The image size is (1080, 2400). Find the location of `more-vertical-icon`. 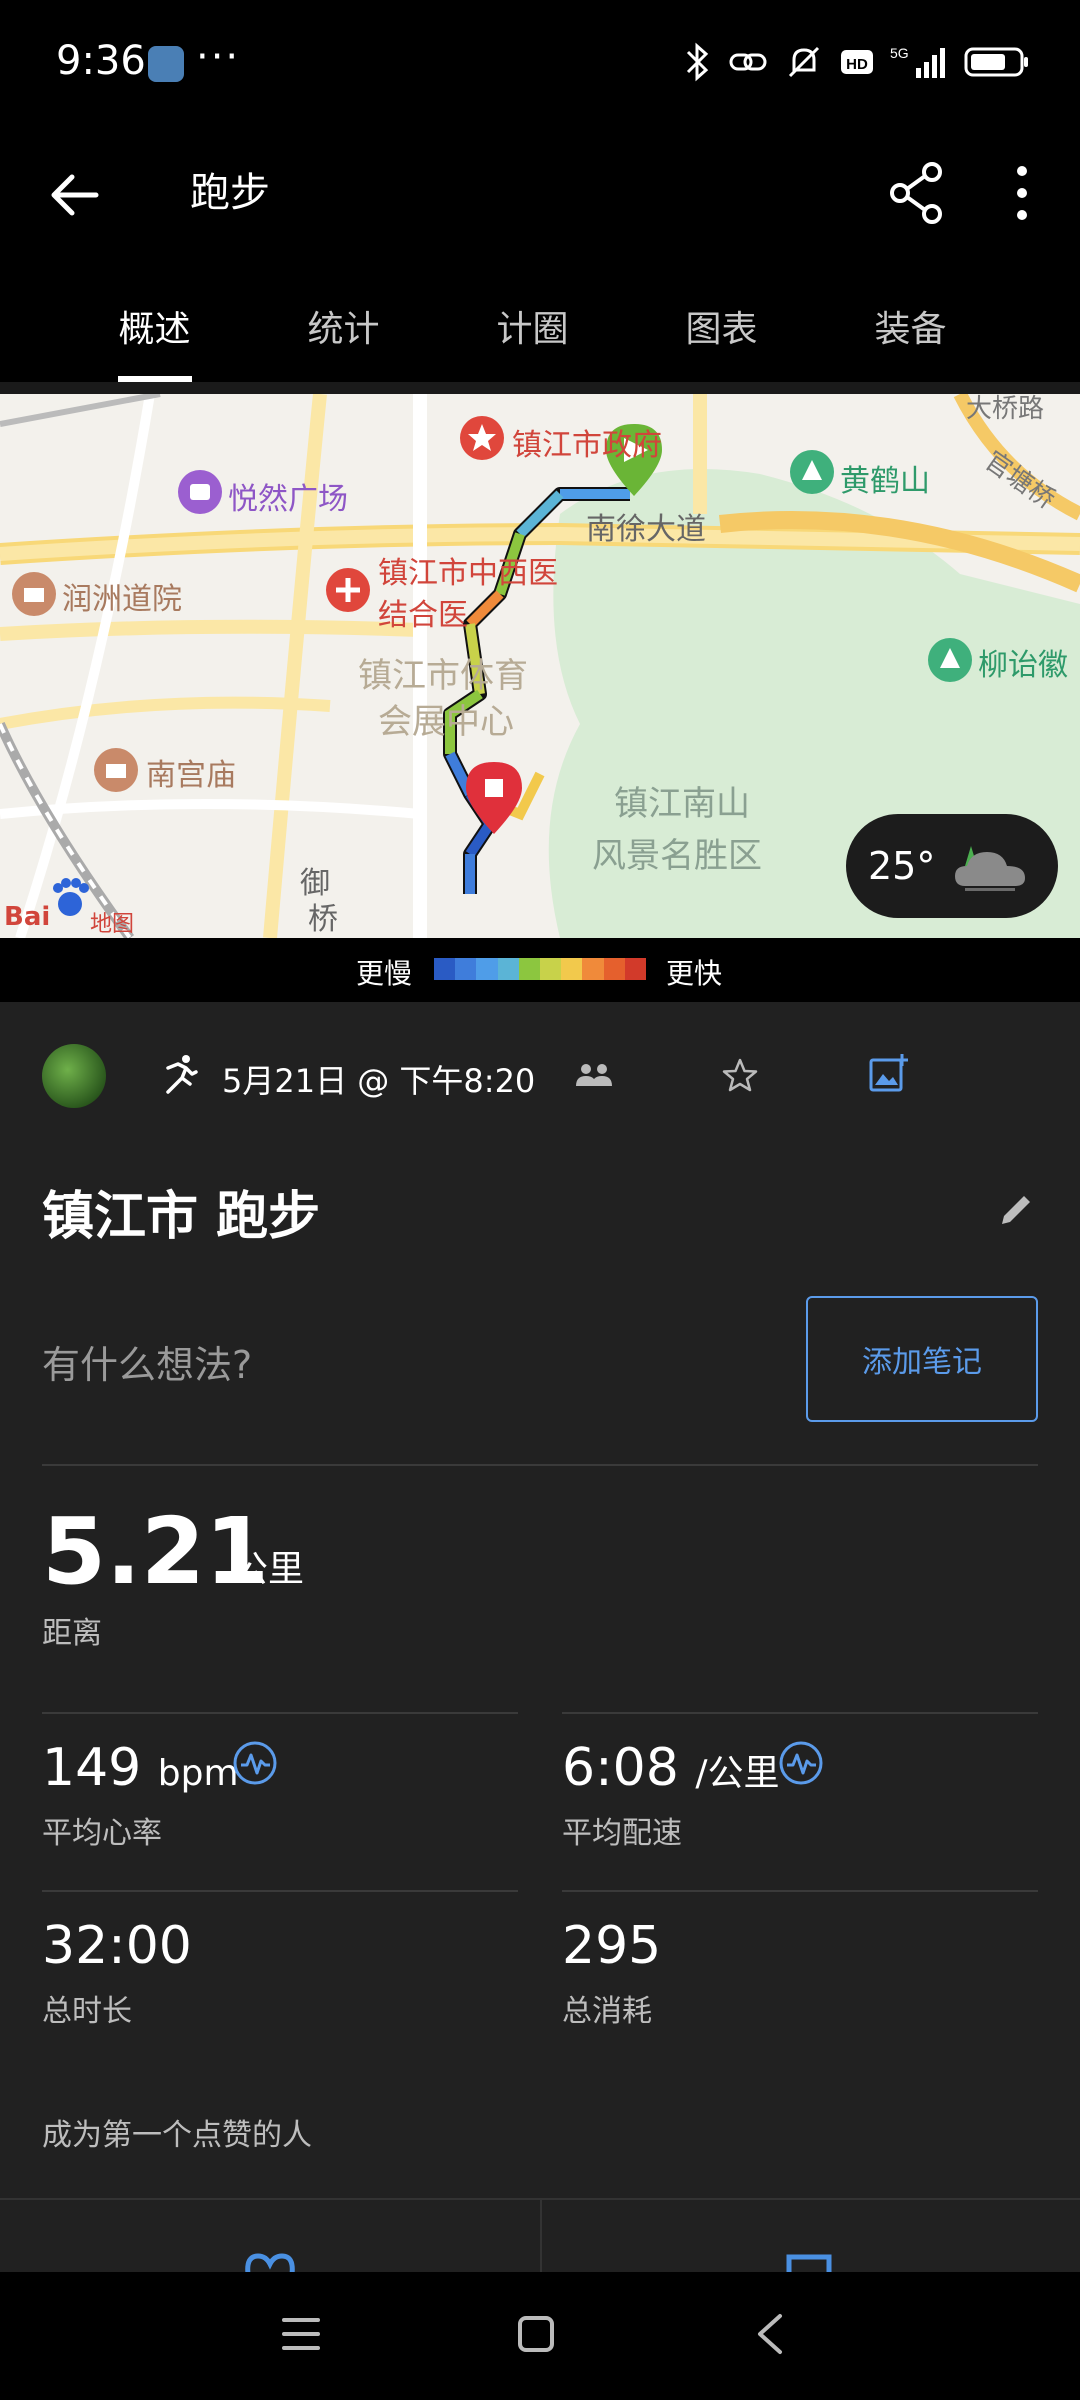

more-vertical-icon is located at coordinates (1022, 193).